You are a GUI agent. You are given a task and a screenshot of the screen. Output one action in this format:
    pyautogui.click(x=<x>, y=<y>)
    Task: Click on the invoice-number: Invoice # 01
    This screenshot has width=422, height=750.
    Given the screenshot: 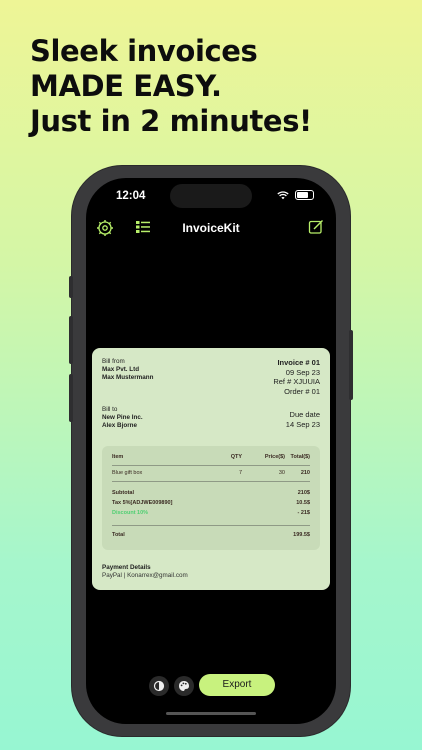 What is the action you would take?
    pyautogui.click(x=298, y=362)
    